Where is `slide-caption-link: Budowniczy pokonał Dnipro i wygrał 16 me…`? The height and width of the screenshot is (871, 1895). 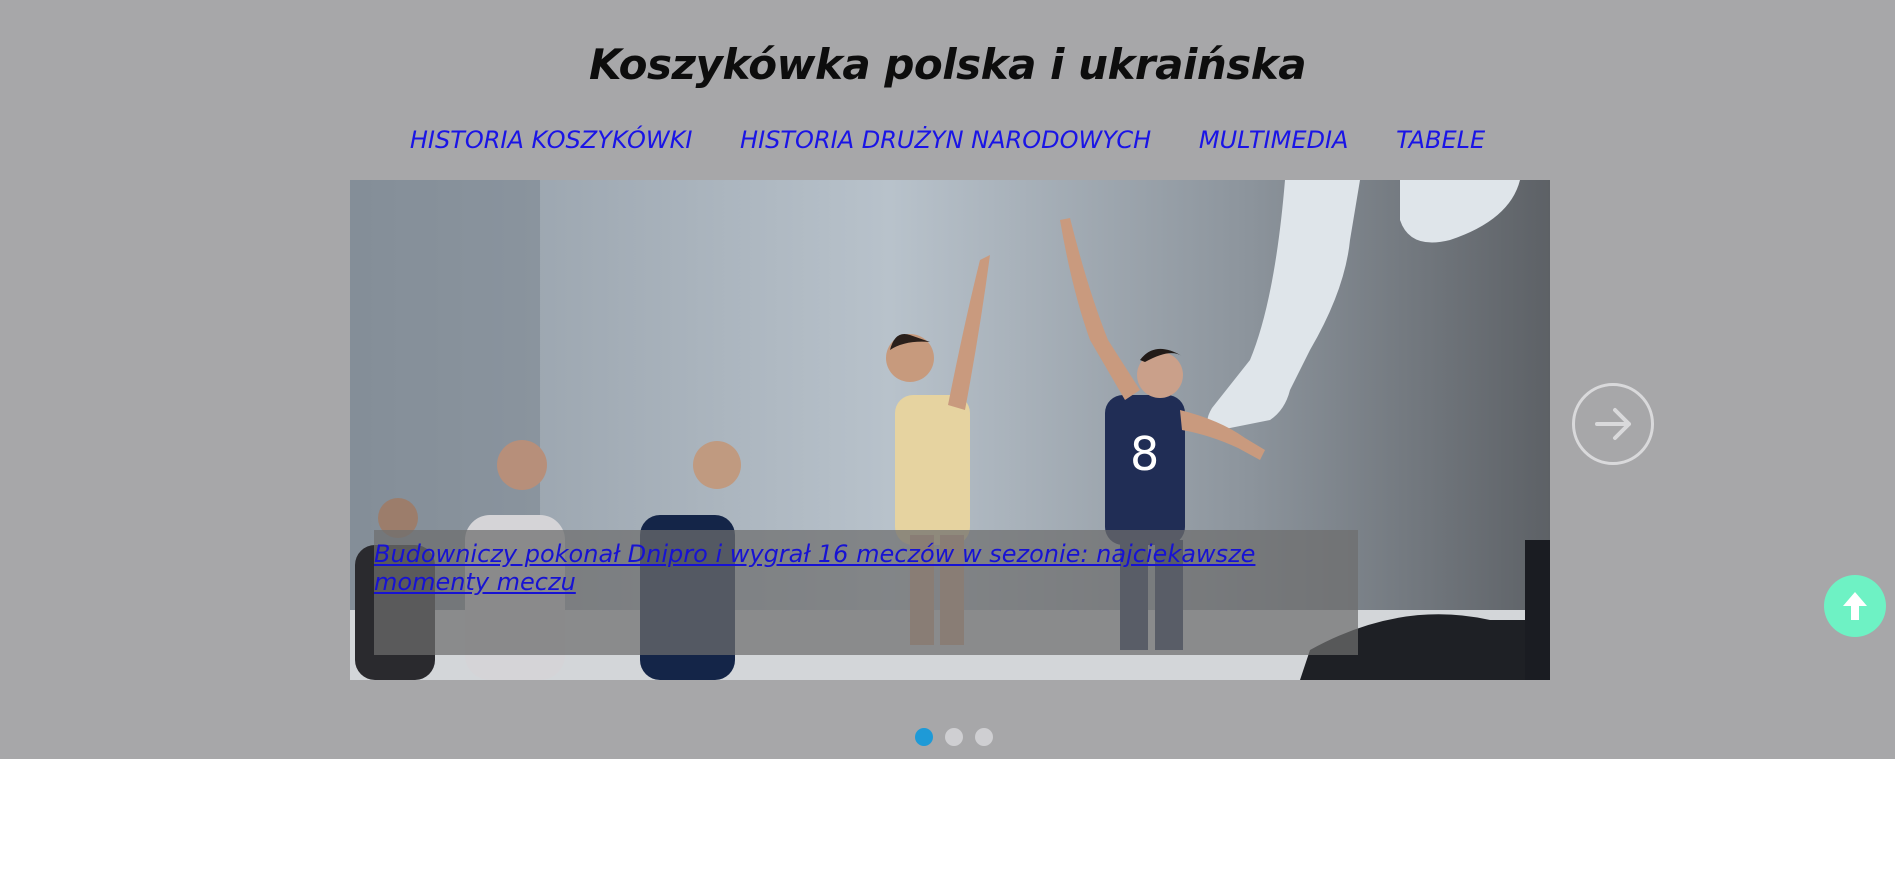 slide-caption-link: Budowniczy pokonał Dnipro i wygrał 16 me… is located at coordinates (866, 563).